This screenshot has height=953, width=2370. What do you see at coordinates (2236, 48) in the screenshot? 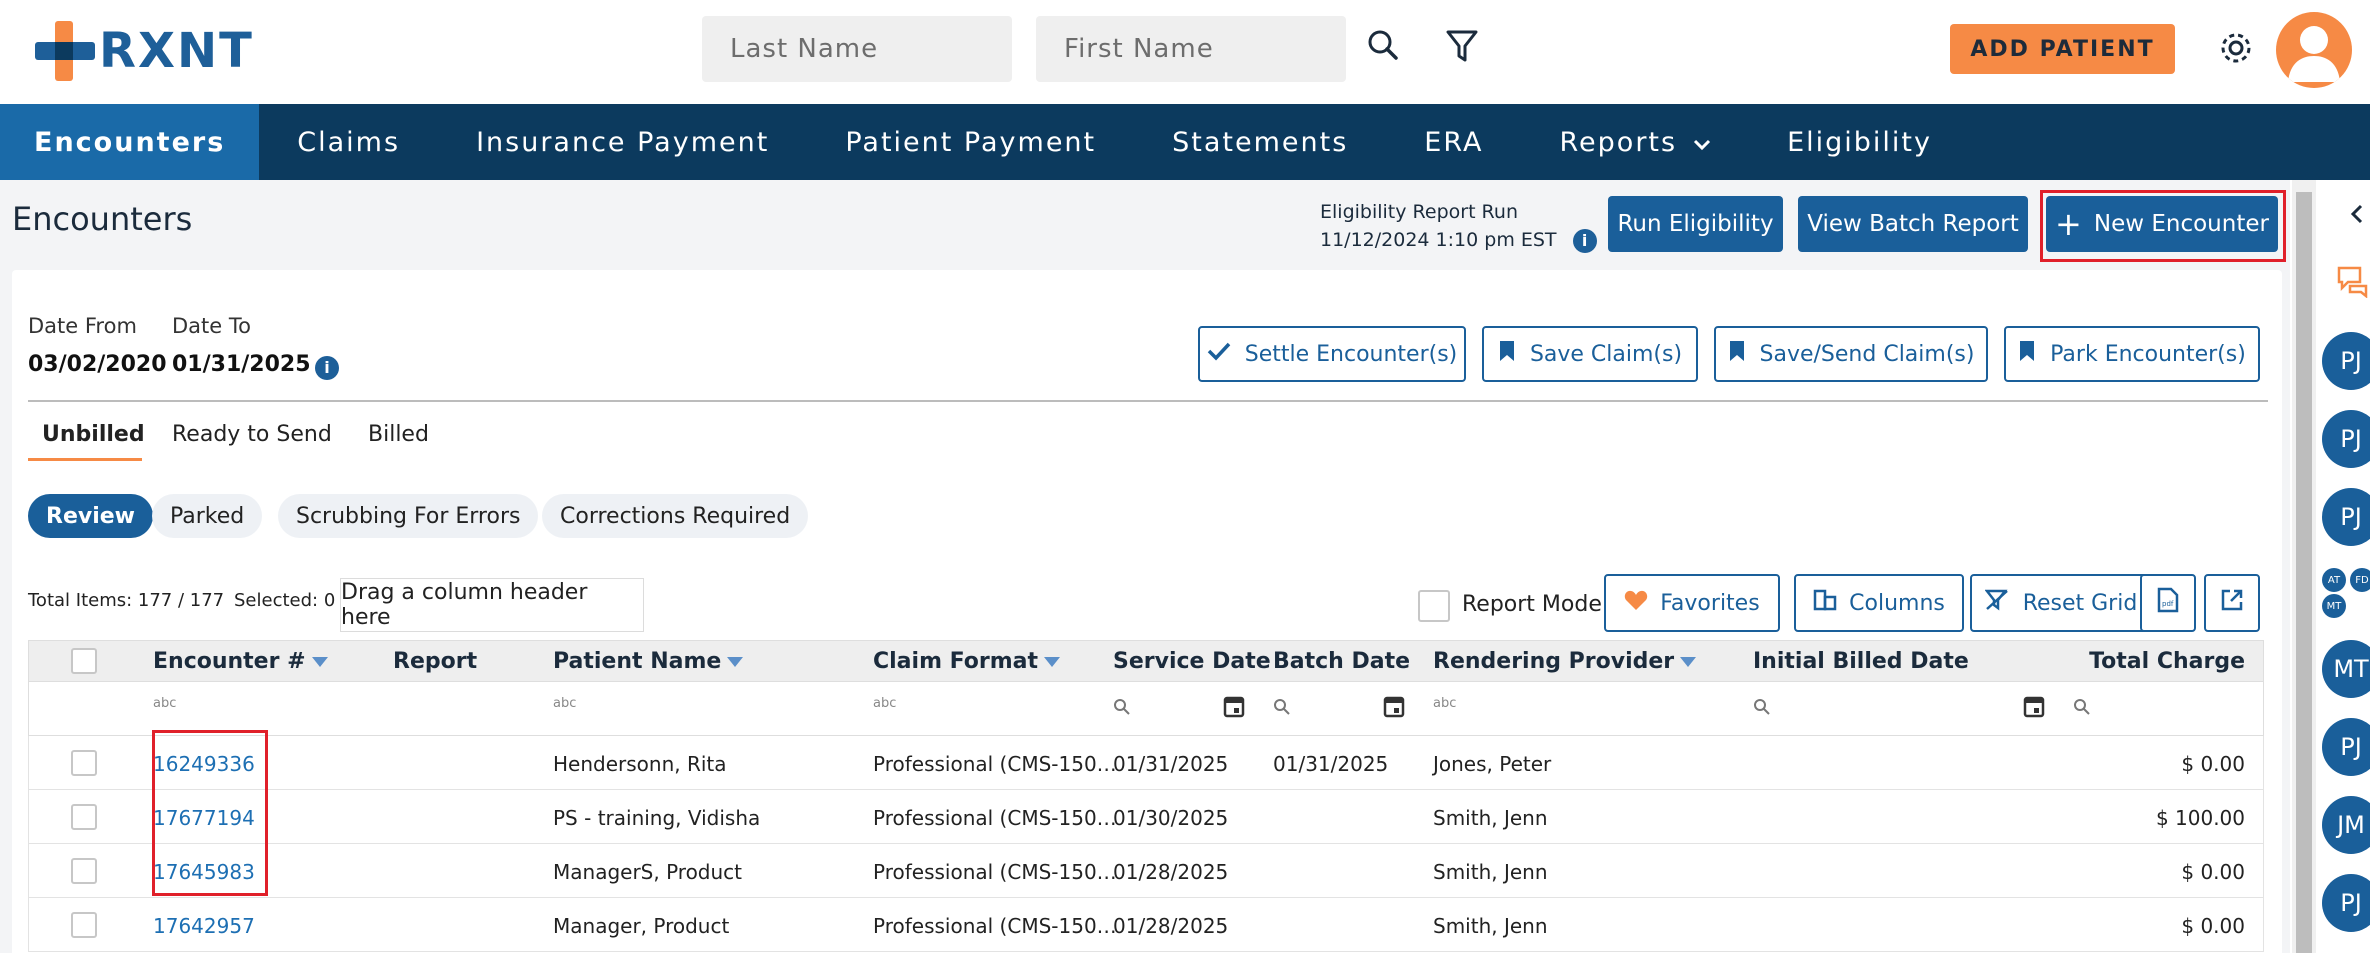
I see `gear-icon` at bounding box center [2236, 48].